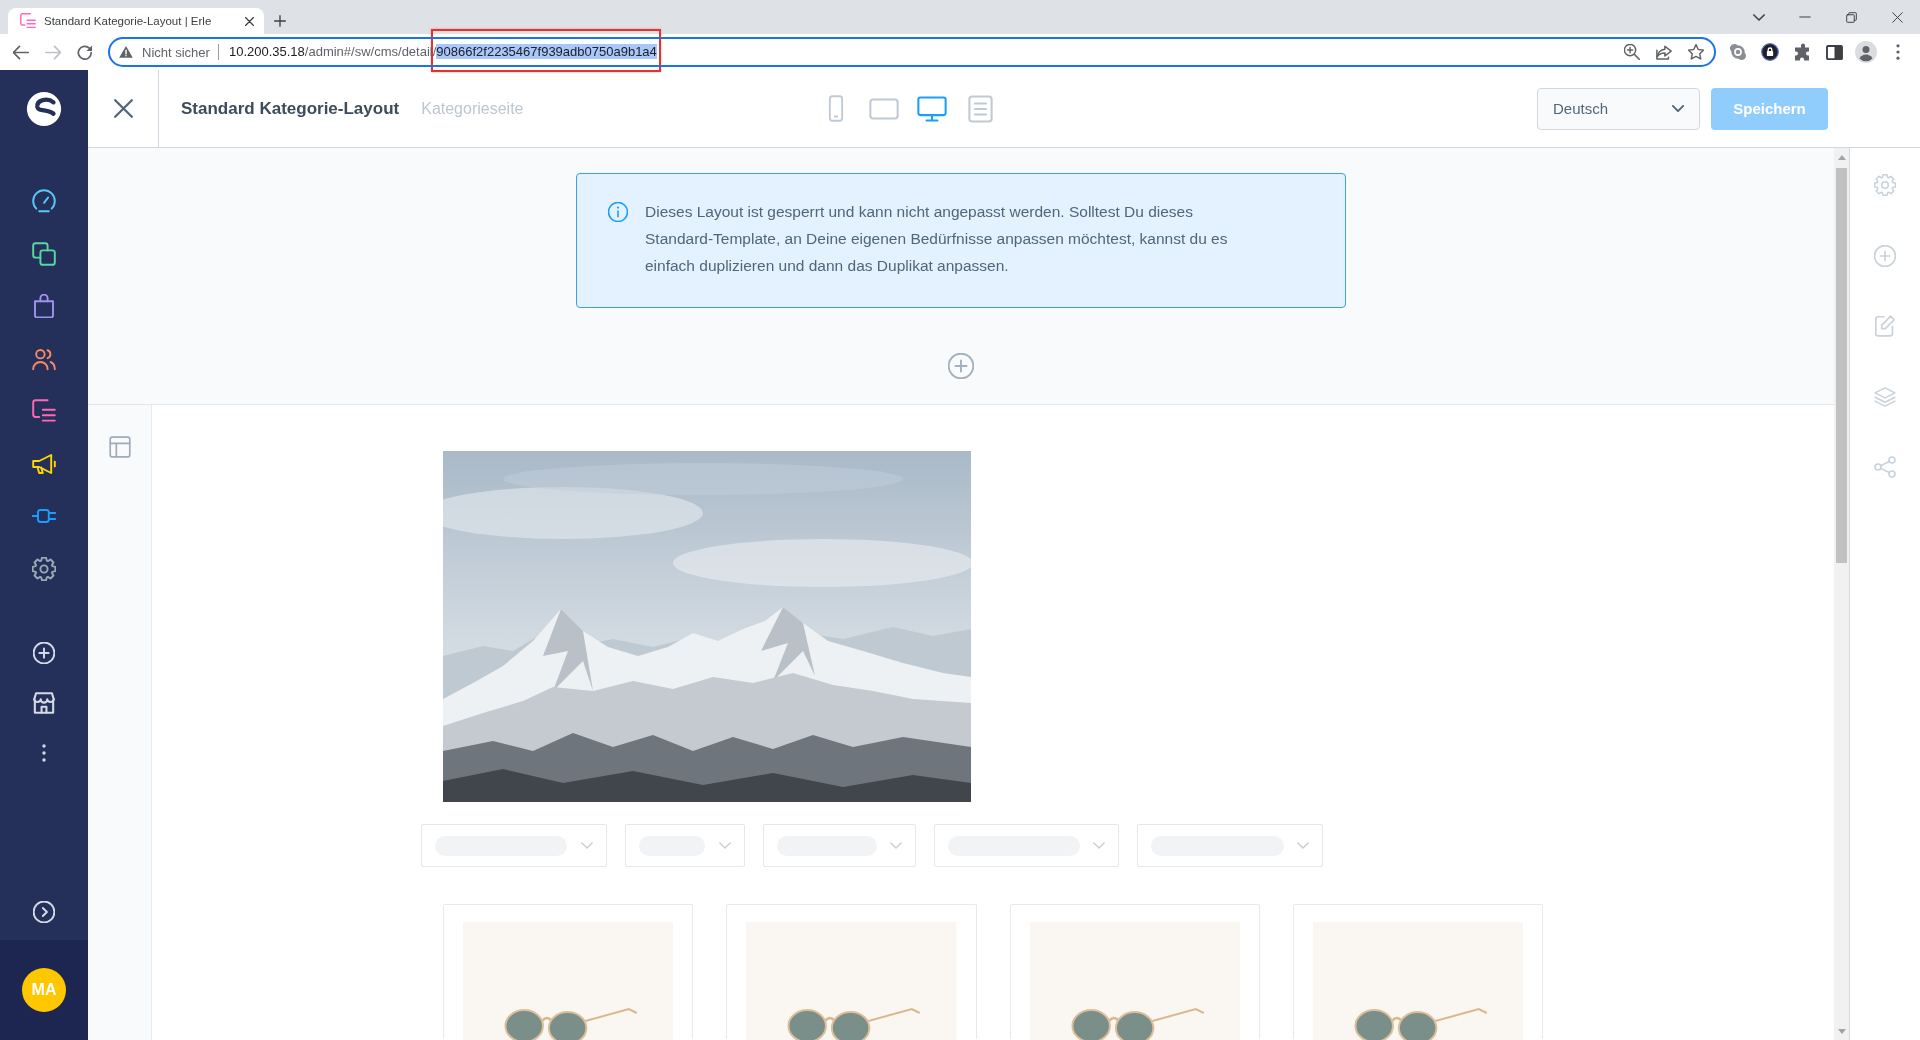 The width and height of the screenshot is (1920, 1040). Describe the element at coordinates (126, 52) in the screenshot. I see `warning-icon` at that location.